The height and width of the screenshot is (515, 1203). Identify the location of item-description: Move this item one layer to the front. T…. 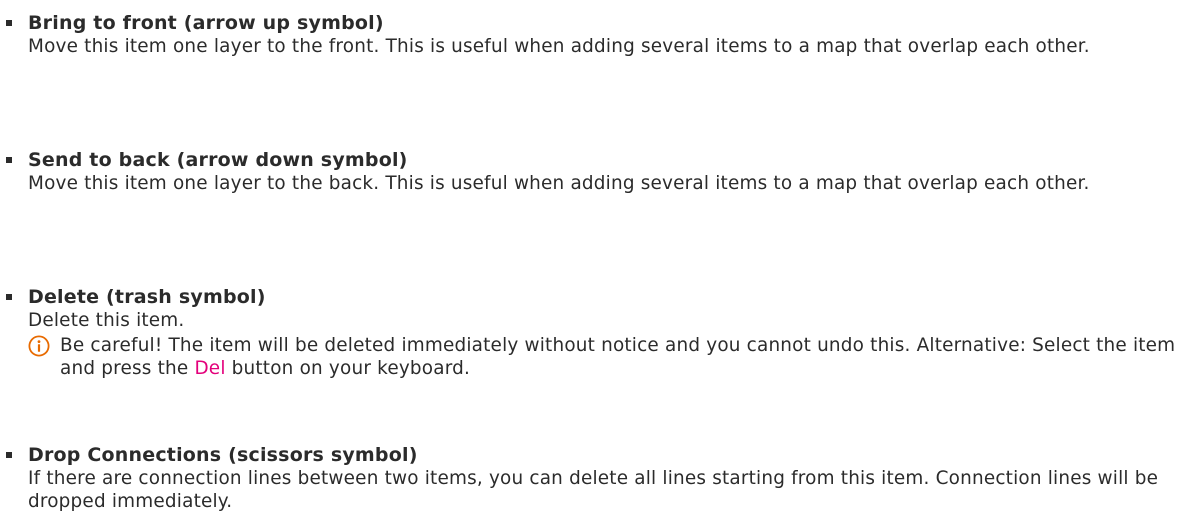
(559, 46).